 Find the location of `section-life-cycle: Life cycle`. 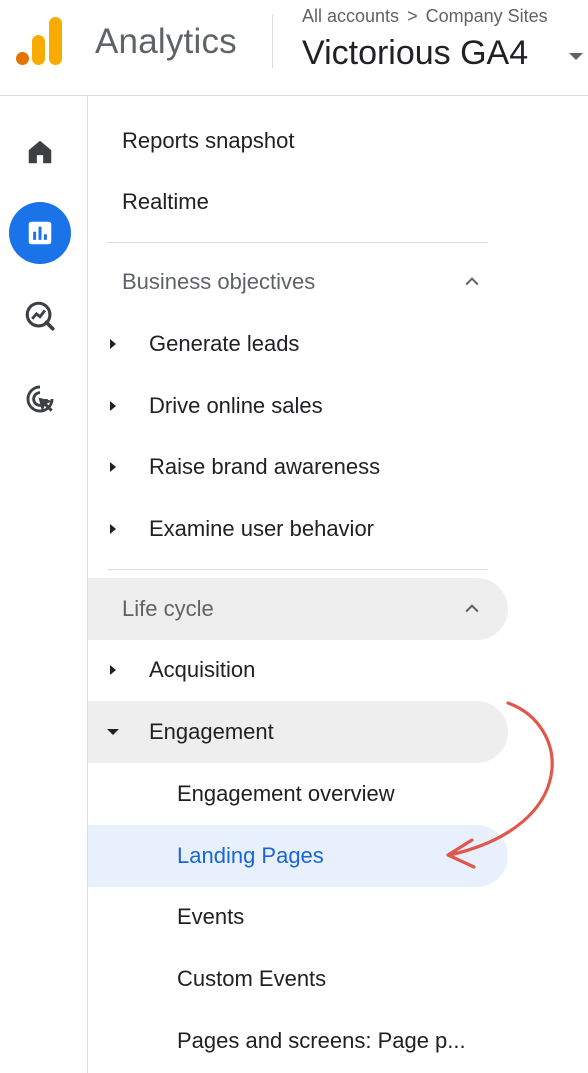

section-life-cycle: Life cycle is located at coordinates (298, 609).